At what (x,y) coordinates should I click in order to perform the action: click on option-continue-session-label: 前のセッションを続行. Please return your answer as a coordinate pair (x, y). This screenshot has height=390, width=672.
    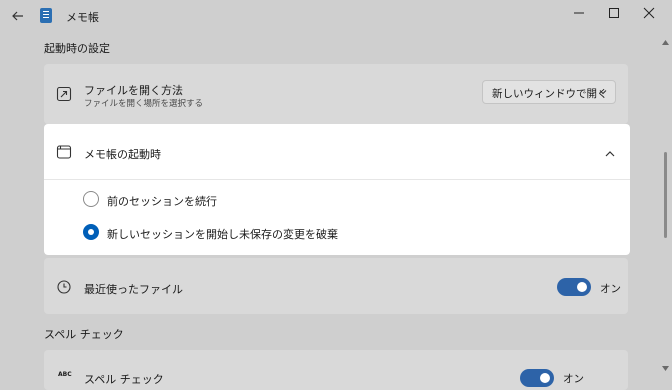
    Looking at the image, I should click on (162, 201).